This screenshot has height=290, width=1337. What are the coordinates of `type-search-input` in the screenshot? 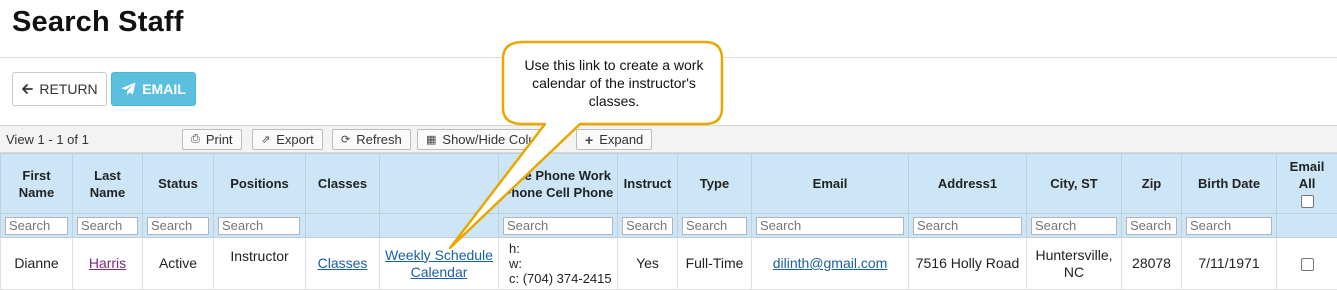 It's located at (714, 226).